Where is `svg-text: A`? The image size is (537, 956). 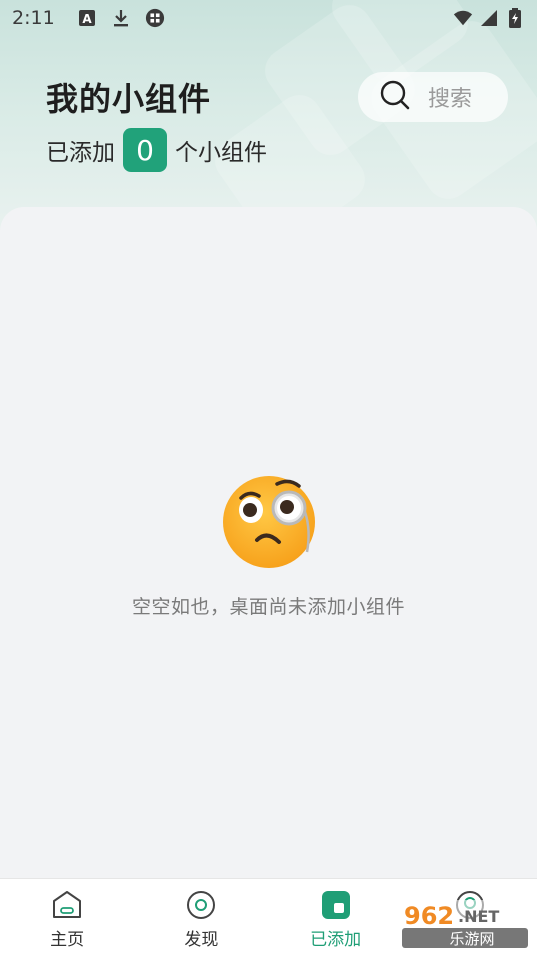
svg-text: A is located at coordinates (87, 19).